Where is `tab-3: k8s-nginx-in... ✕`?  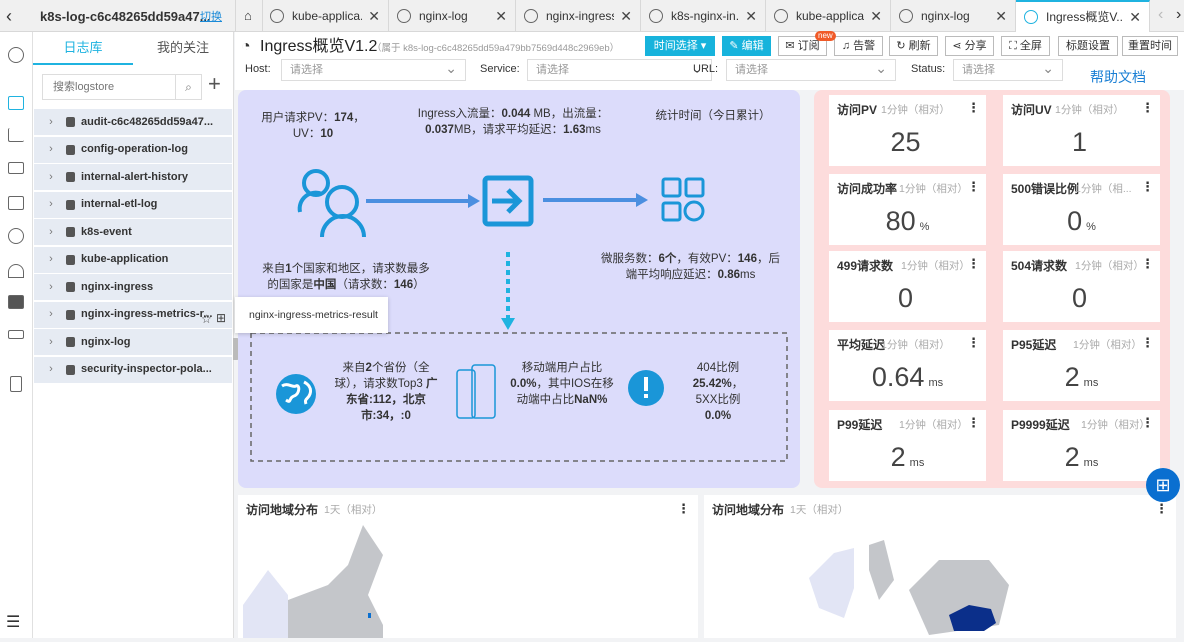 tab-3: k8s-nginx-in... ✕ is located at coordinates (703, 16).